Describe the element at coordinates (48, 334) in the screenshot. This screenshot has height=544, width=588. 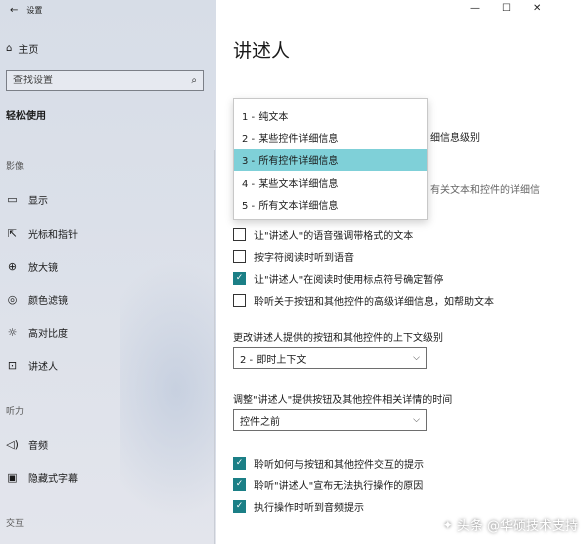
I see `sidebar-item-label: 高对比度` at that location.